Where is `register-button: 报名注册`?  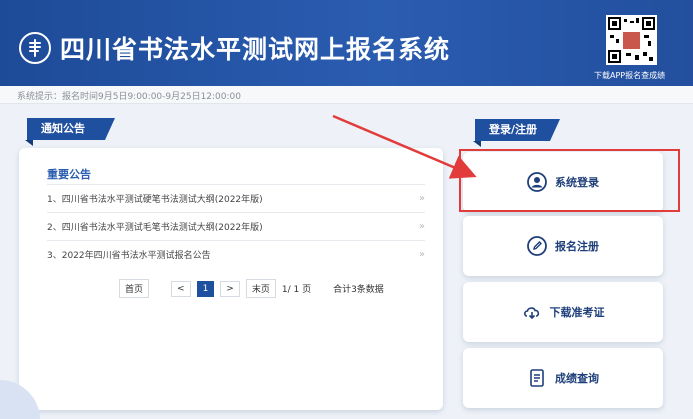
register-button: 报名注册 is located at coordinates (563, 246).